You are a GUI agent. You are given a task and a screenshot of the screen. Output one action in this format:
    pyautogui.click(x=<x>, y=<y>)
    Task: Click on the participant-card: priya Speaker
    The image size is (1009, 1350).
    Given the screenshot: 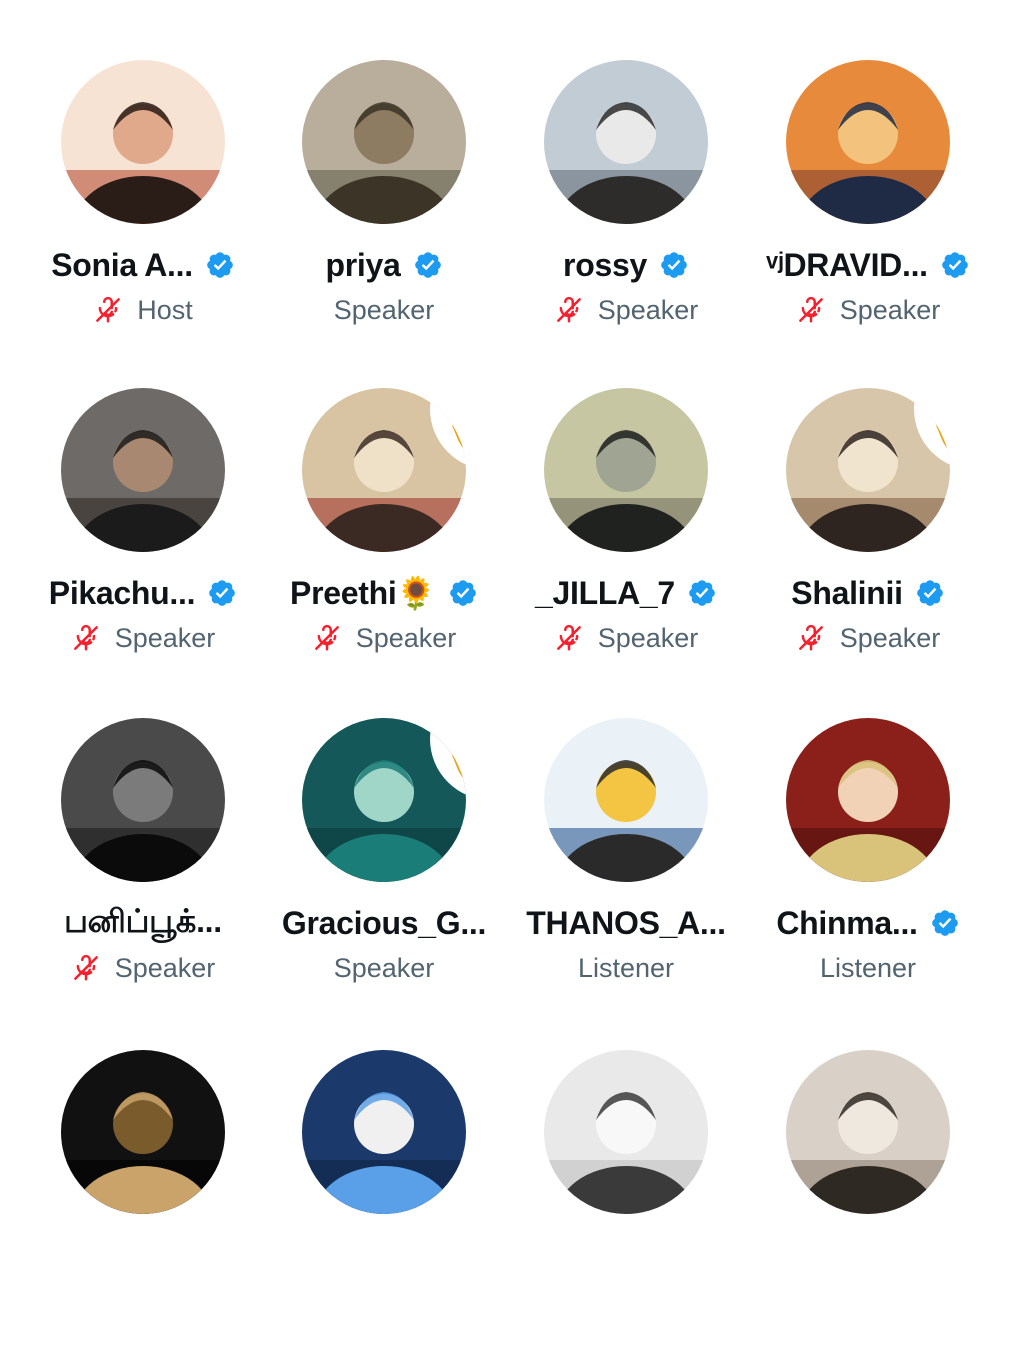 What is the action you would take?
    pyautogui.click(x=384, y=210)
    